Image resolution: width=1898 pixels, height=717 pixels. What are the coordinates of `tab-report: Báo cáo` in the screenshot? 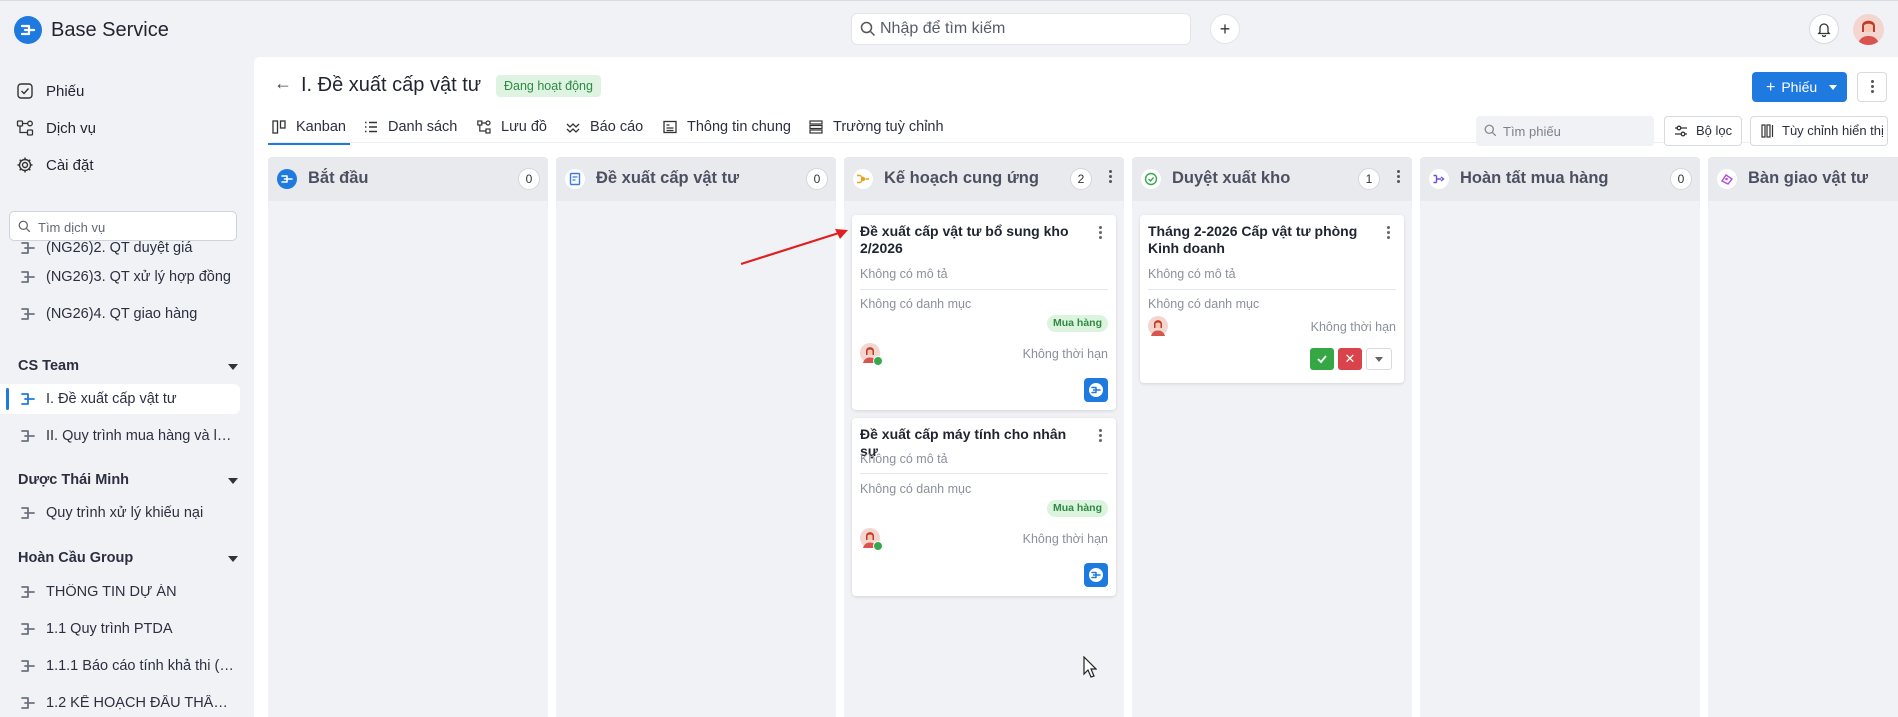 It's located at (604, 127).